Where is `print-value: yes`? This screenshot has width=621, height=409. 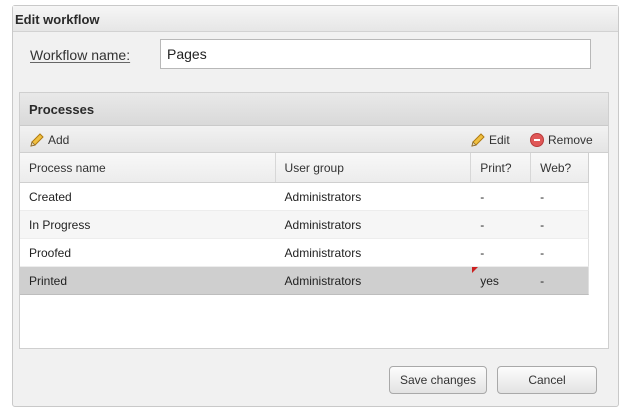
print-value: yes is located at coordinates (489, 280).